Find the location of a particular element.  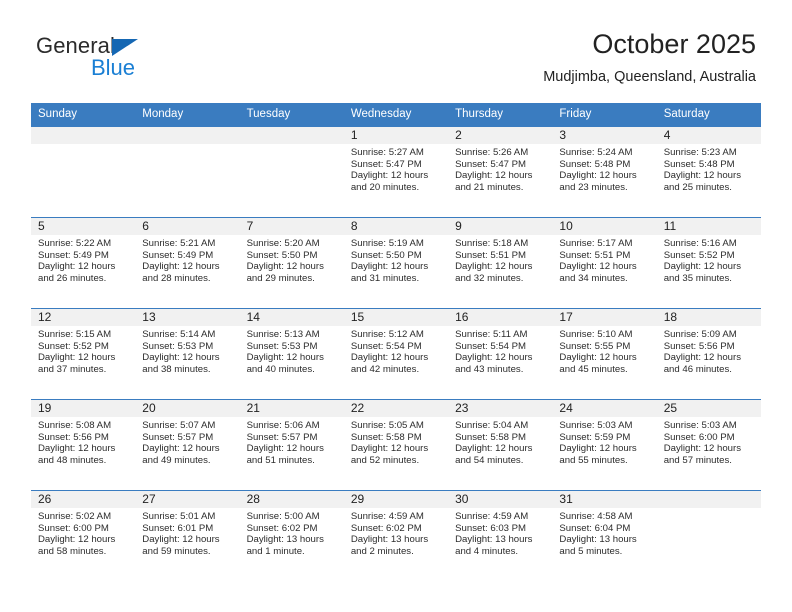

day-detail-line: and 1 minute. is located at coordinates (275, 551).